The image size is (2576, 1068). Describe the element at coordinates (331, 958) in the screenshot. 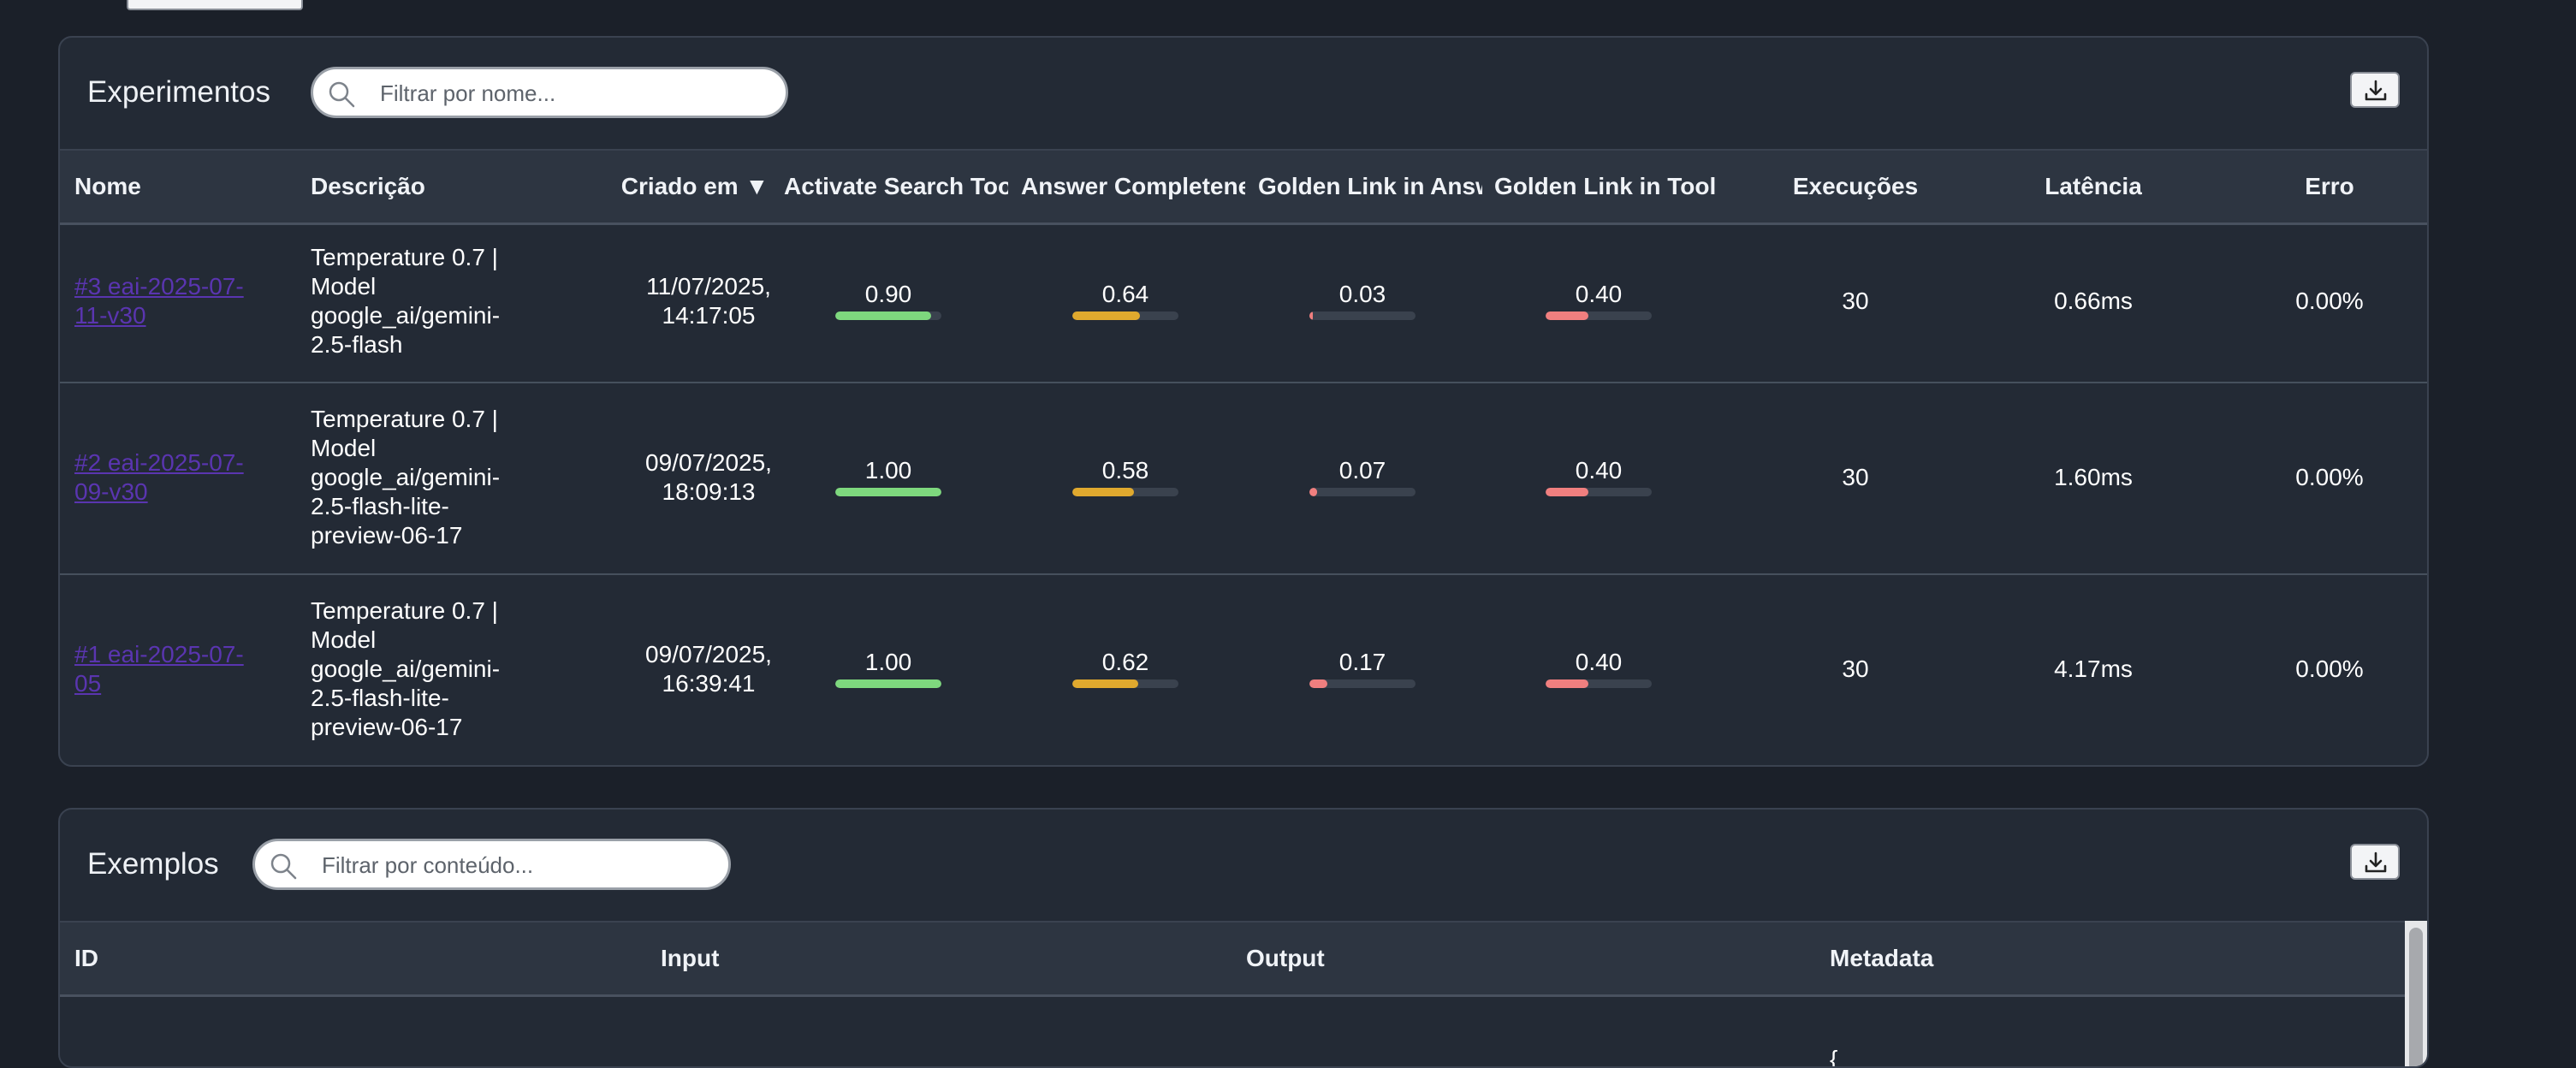

I see `column-header-id: ID` at that location.